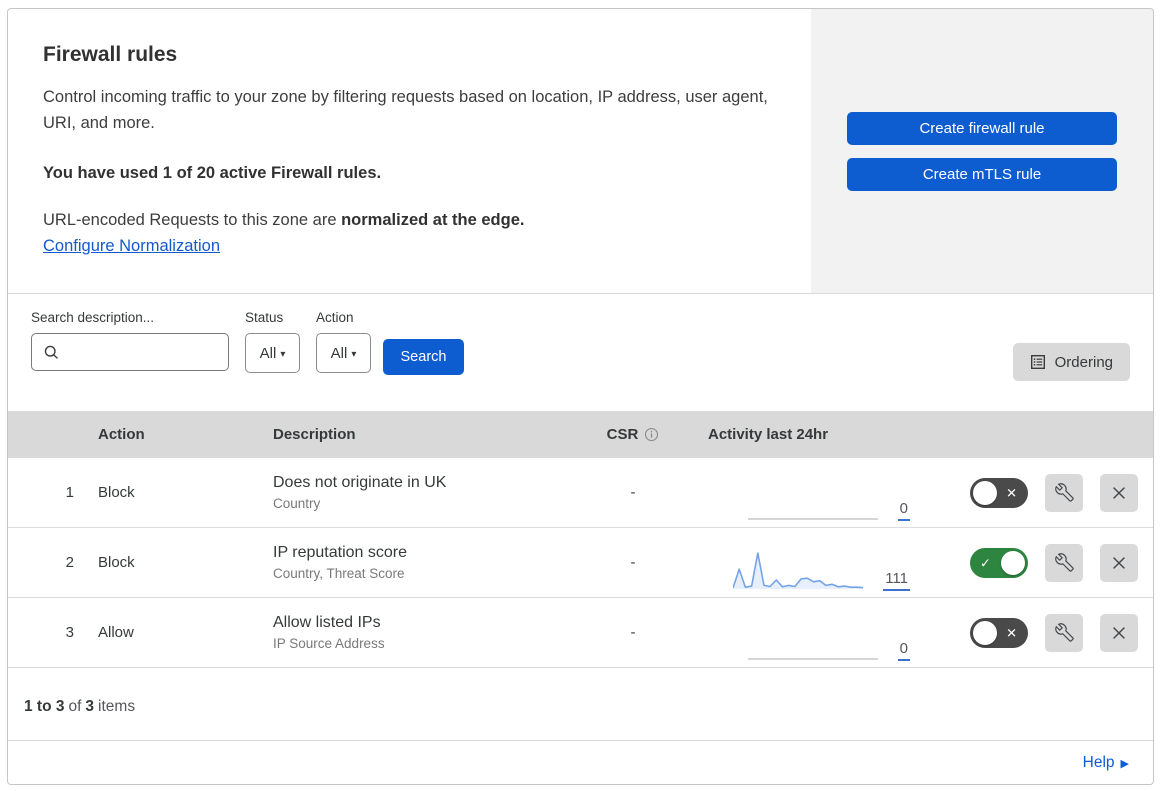 The height and width of the screenshot is (791, 1161). Describe the element at coordinates (340, 552) in the screenshot. I see `rule-description-title: IP reputation score` at that location.